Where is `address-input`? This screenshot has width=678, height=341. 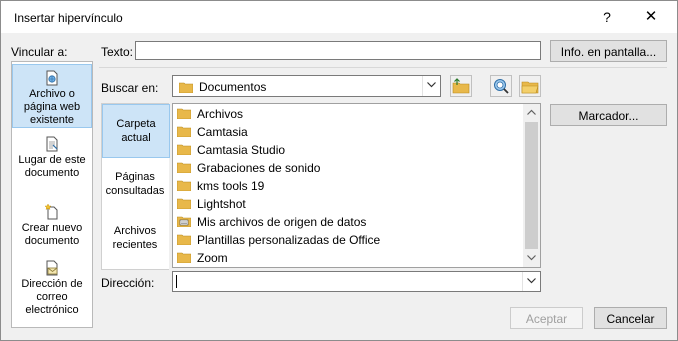 address-input is located at coordinates (356, 281).